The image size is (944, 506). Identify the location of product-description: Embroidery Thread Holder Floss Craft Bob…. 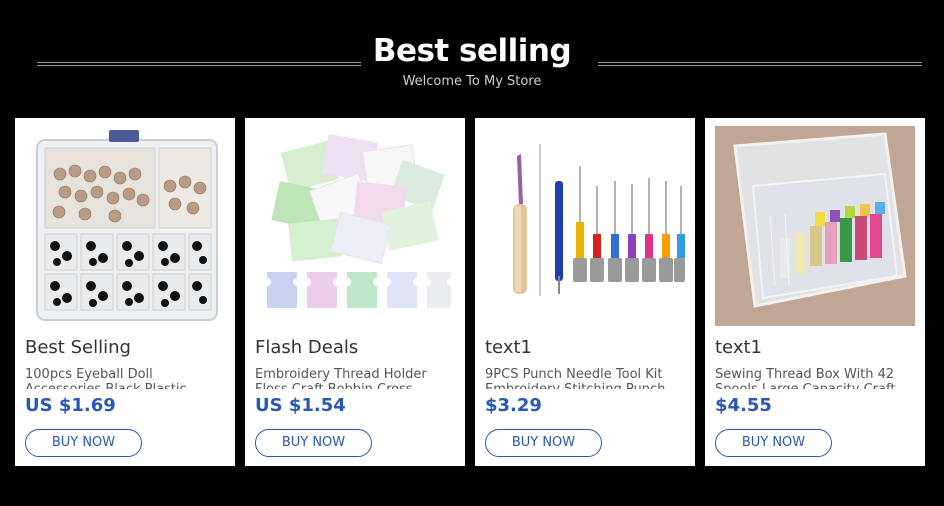
(355, 378).